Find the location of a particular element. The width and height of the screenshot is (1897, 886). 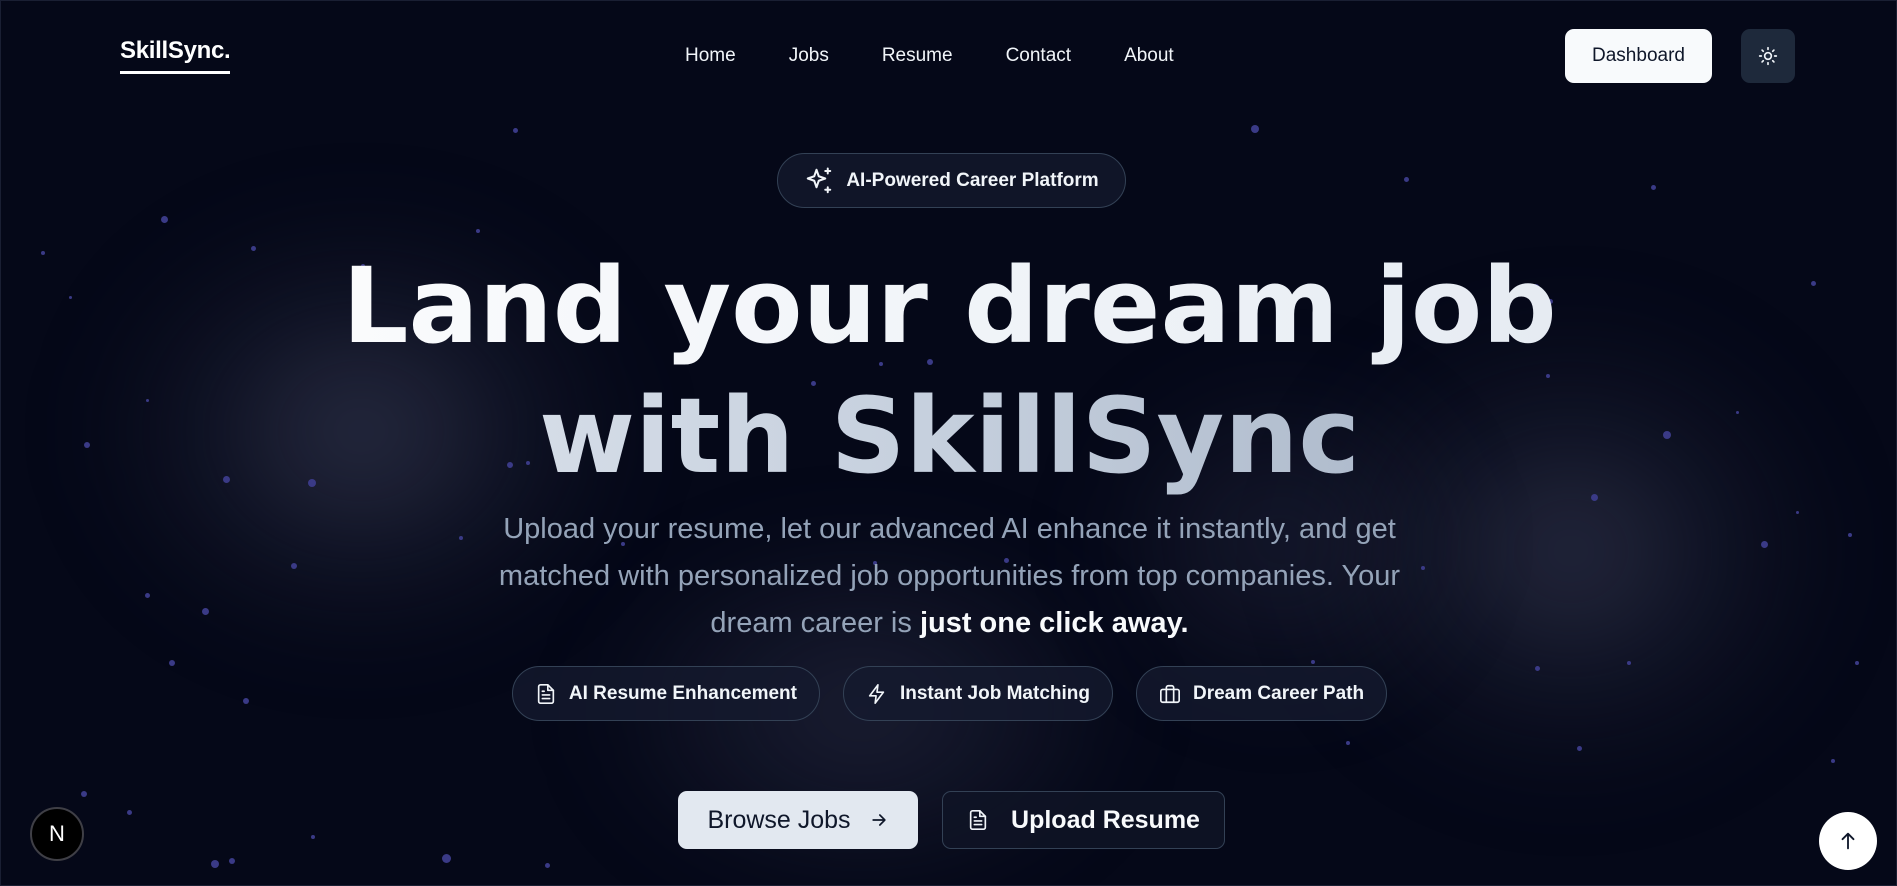

dashboard-button: Dashboard is located at coordinates (1638, 56).